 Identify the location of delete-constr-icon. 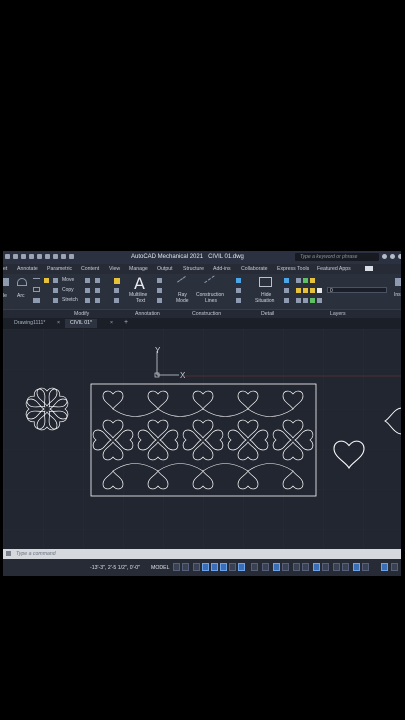
(238, 300).